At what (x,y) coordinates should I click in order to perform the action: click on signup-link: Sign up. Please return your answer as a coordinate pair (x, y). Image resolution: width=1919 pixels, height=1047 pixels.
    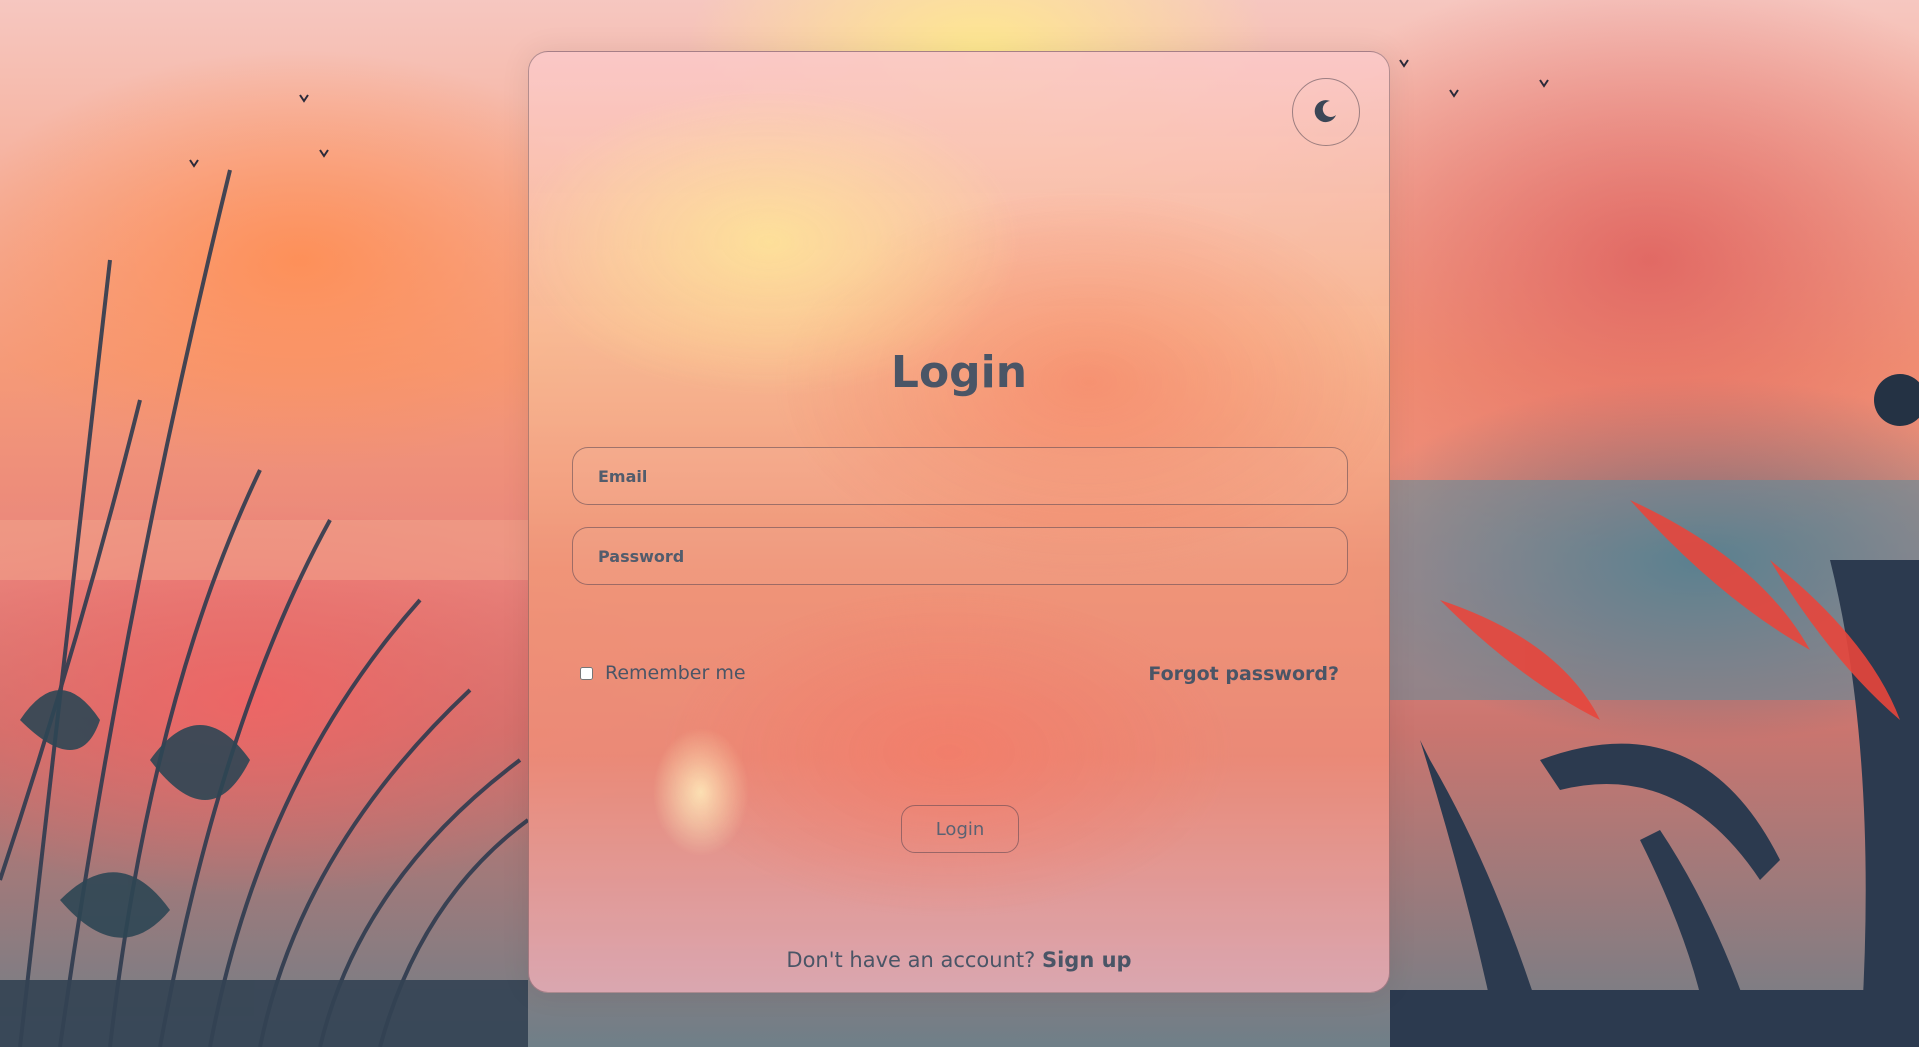
    Looking at the image, I should click on (1087, 960).